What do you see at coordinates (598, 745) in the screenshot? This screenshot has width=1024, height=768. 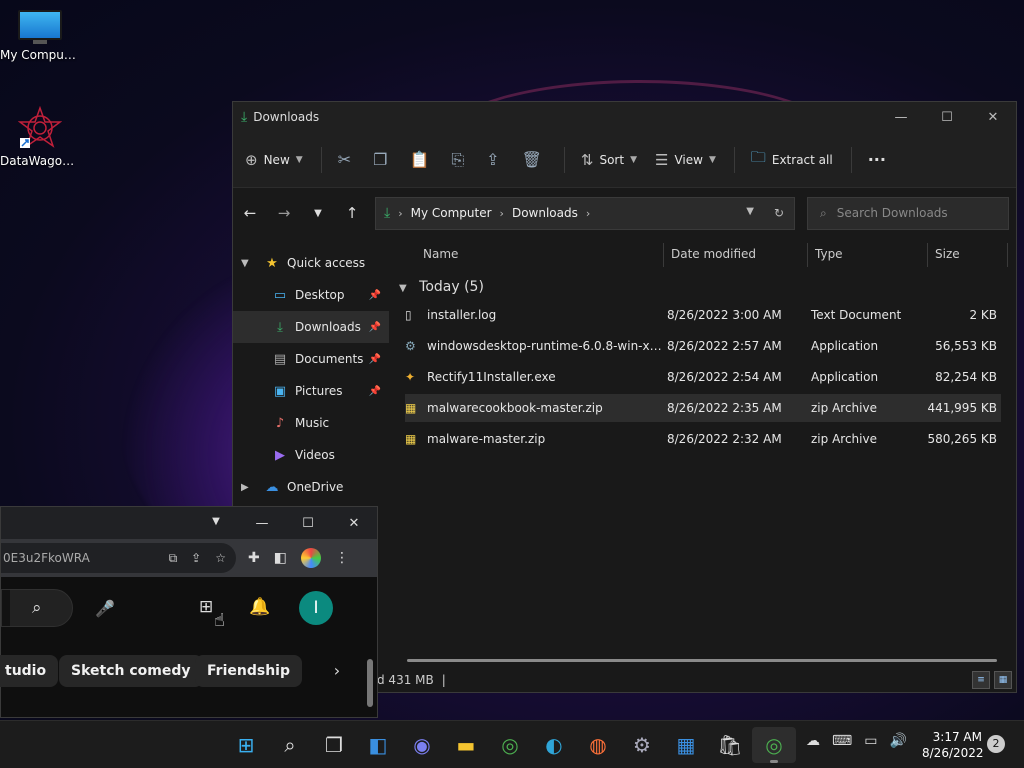 I see `firefox-icon: ◍` at bounding box center [598, 745].